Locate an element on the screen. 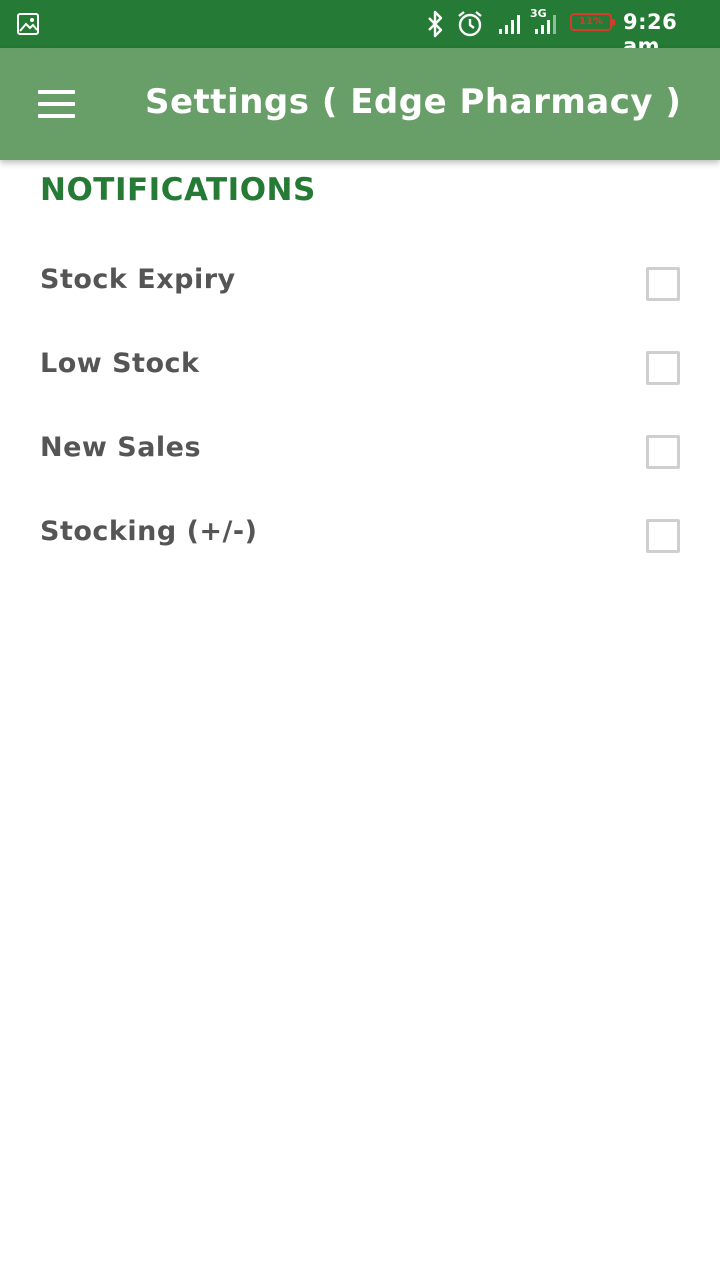 This screenshot has width=720, height=1280. alarm-icon is located at coordinates (470, 24).